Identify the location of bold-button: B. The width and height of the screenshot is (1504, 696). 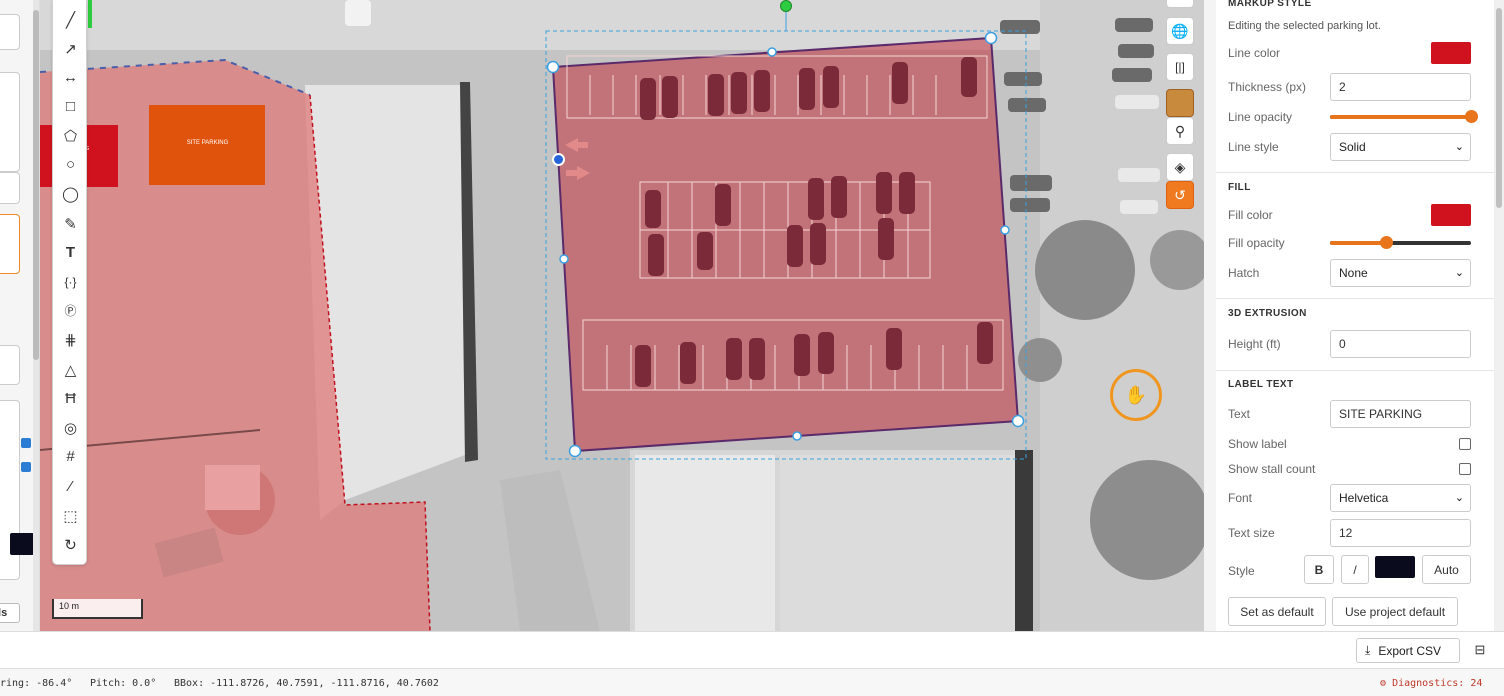
(1319, 569).